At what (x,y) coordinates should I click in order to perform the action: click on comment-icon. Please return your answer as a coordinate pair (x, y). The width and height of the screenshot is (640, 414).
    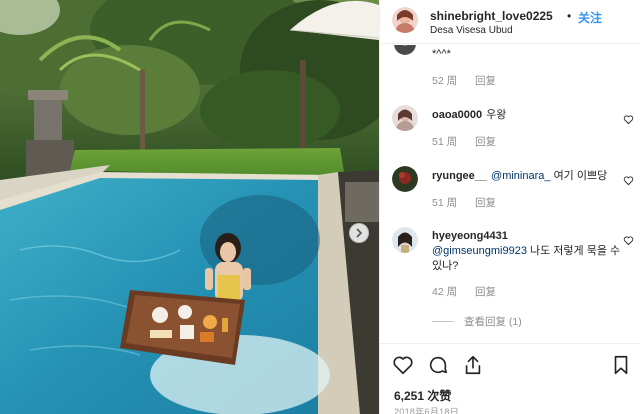
    Looking at the image, I should click on (438, 365).